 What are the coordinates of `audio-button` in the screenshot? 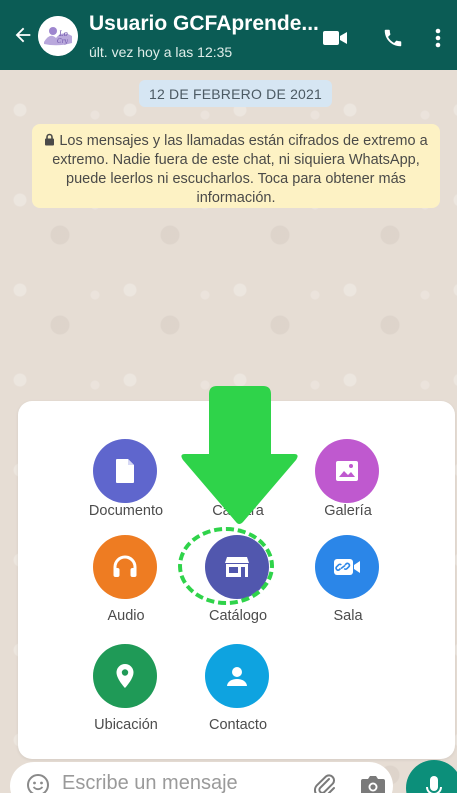 It's located at (125, 567).